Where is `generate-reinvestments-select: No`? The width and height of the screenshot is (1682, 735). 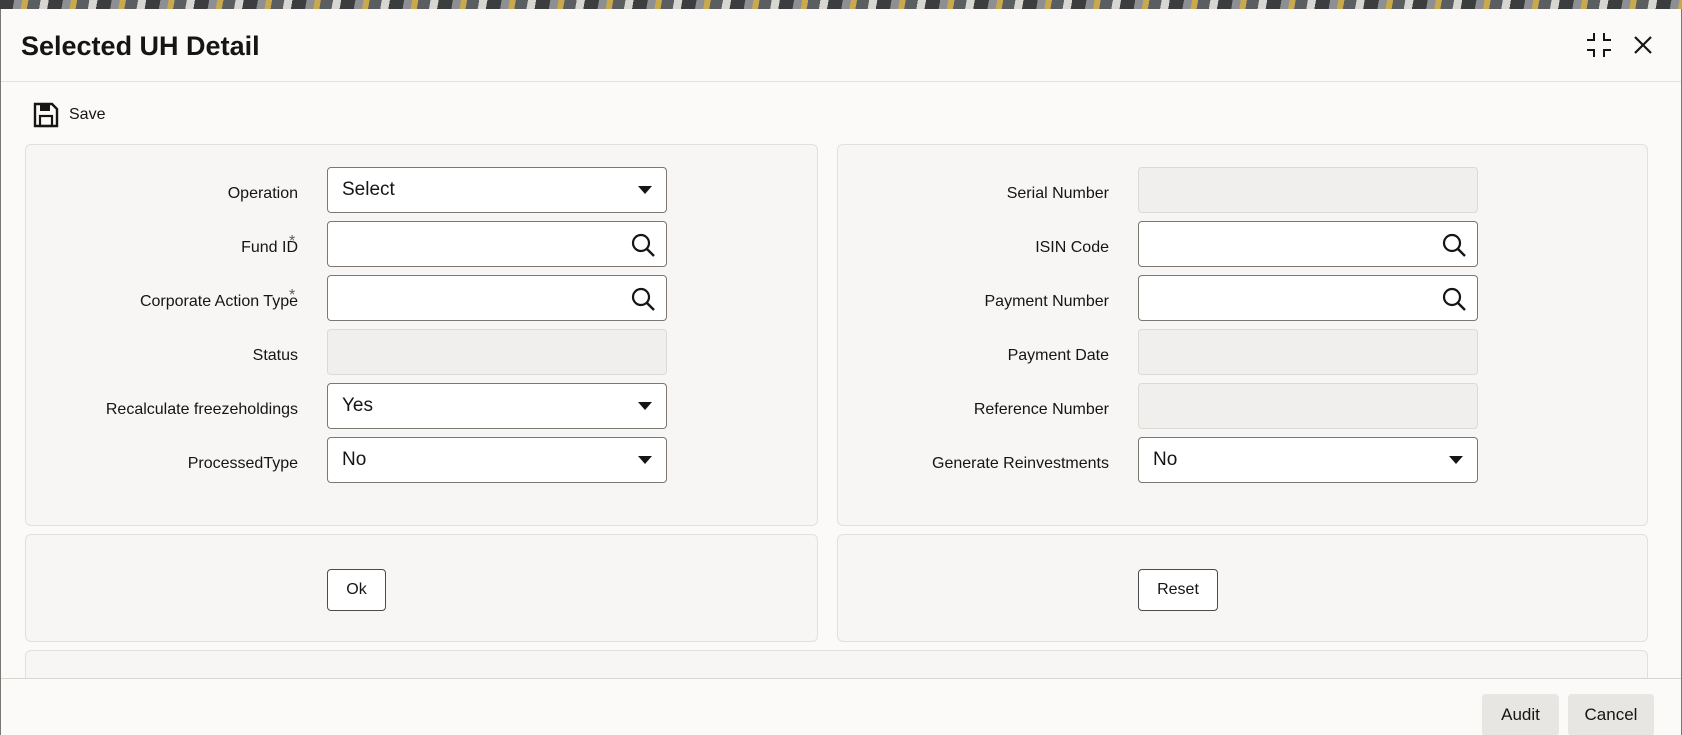 generate-reinvestments-select: No is located at coordinates (1308, 460).